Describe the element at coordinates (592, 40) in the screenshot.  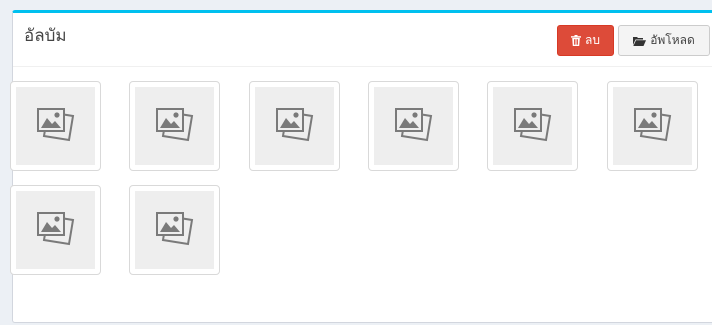
I see `delete-button-label: ลบ` at that location.